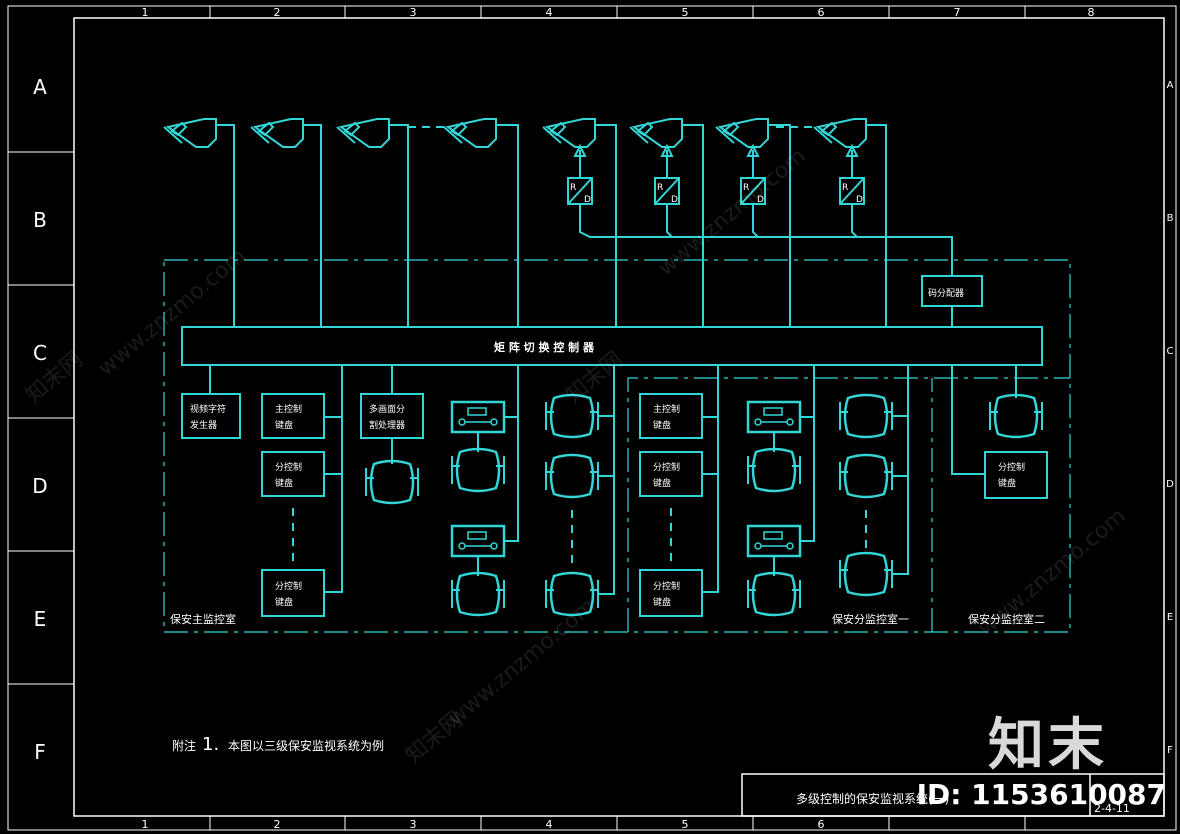  Describe the element at coordinates (306, 745) in the screenshot. I see `note-text: 本图以三级保安监视系统为例` at that location.